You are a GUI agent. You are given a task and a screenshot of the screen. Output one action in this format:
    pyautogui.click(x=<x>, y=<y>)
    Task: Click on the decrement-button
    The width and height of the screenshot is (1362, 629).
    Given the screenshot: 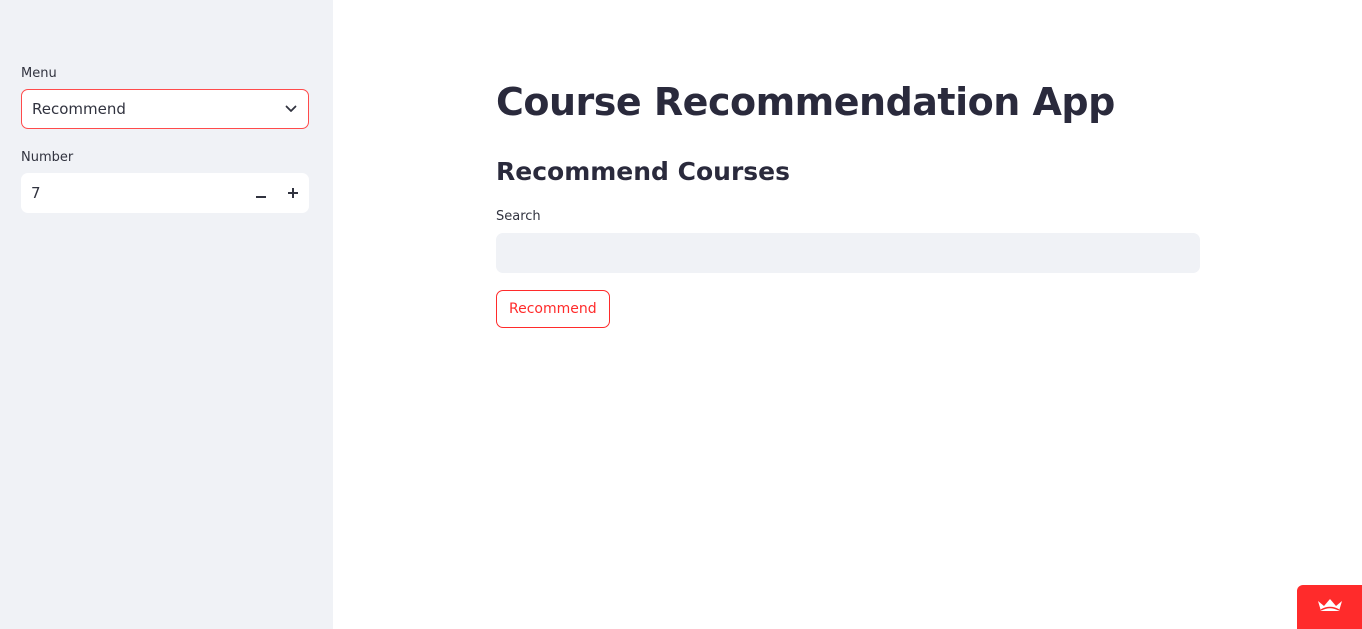 What is the action you would take?
    pyautogui.click(x=261, y=193)
    